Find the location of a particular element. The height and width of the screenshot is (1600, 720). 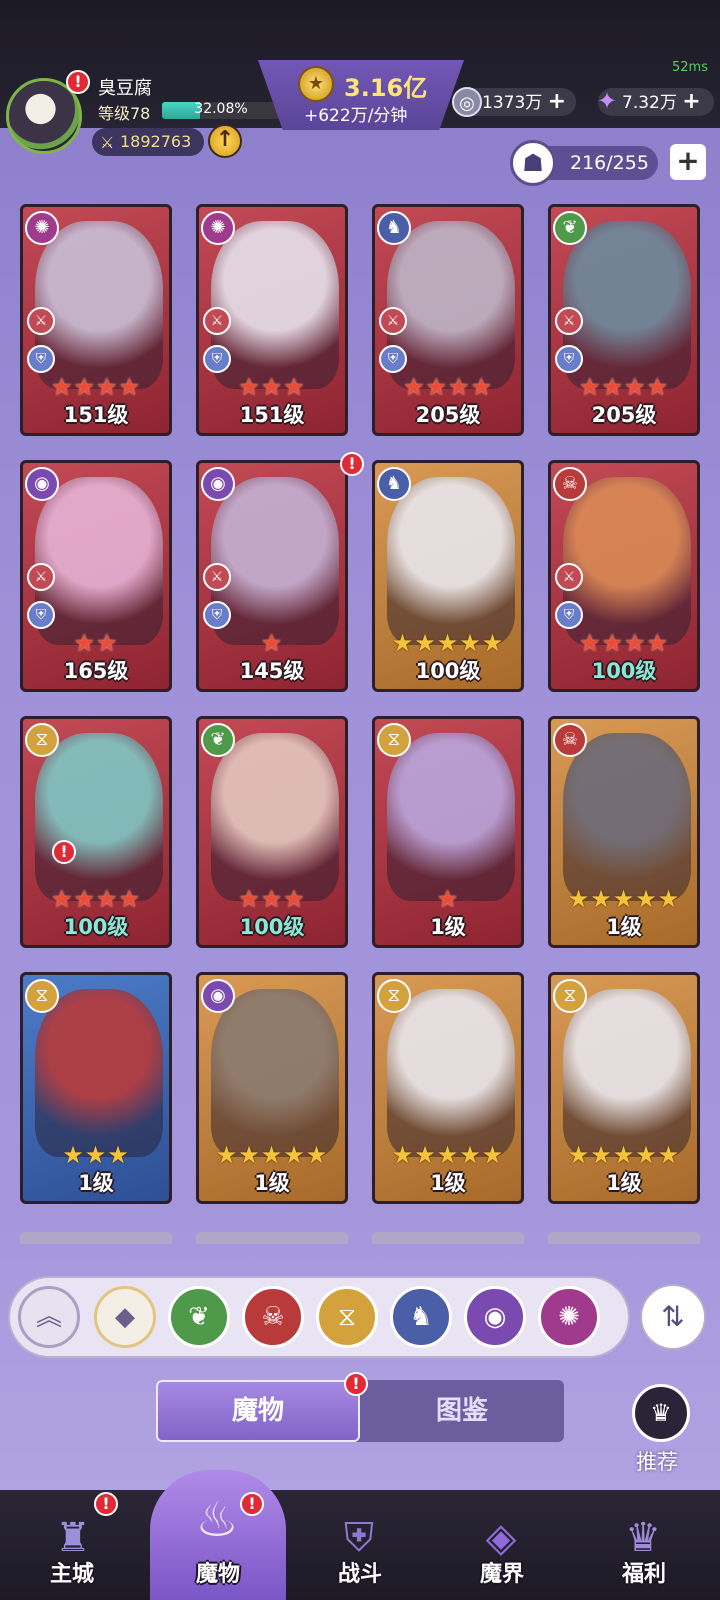

monster-level: 205级 is located at coordinates (624, 415).